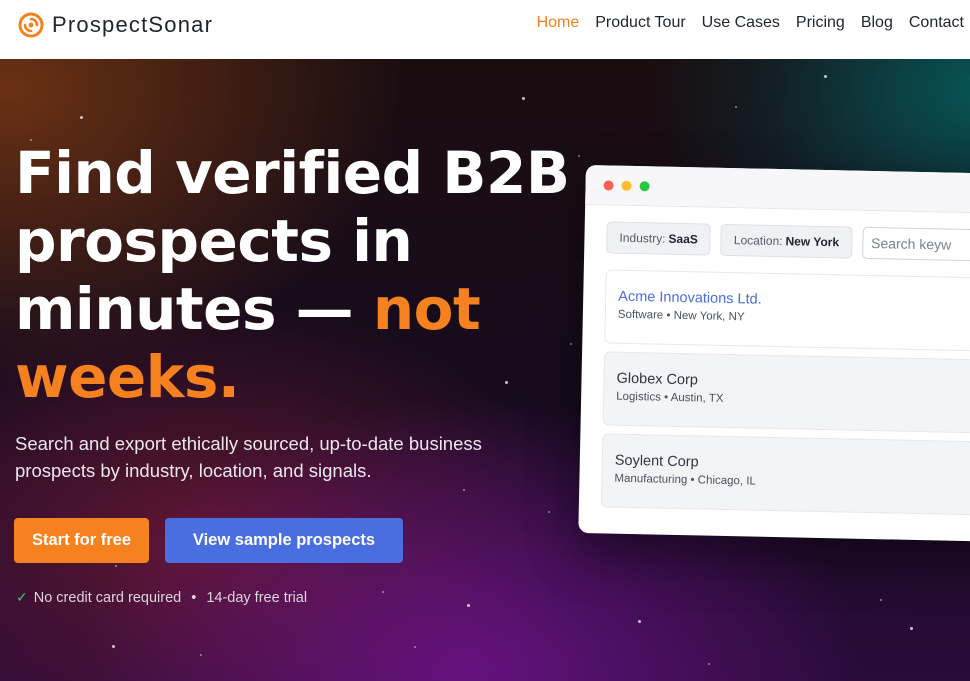 This screenshot has width=970, height=681. I want to click on filter-chip-industry: Industry: SaaS, so click(659, 238).